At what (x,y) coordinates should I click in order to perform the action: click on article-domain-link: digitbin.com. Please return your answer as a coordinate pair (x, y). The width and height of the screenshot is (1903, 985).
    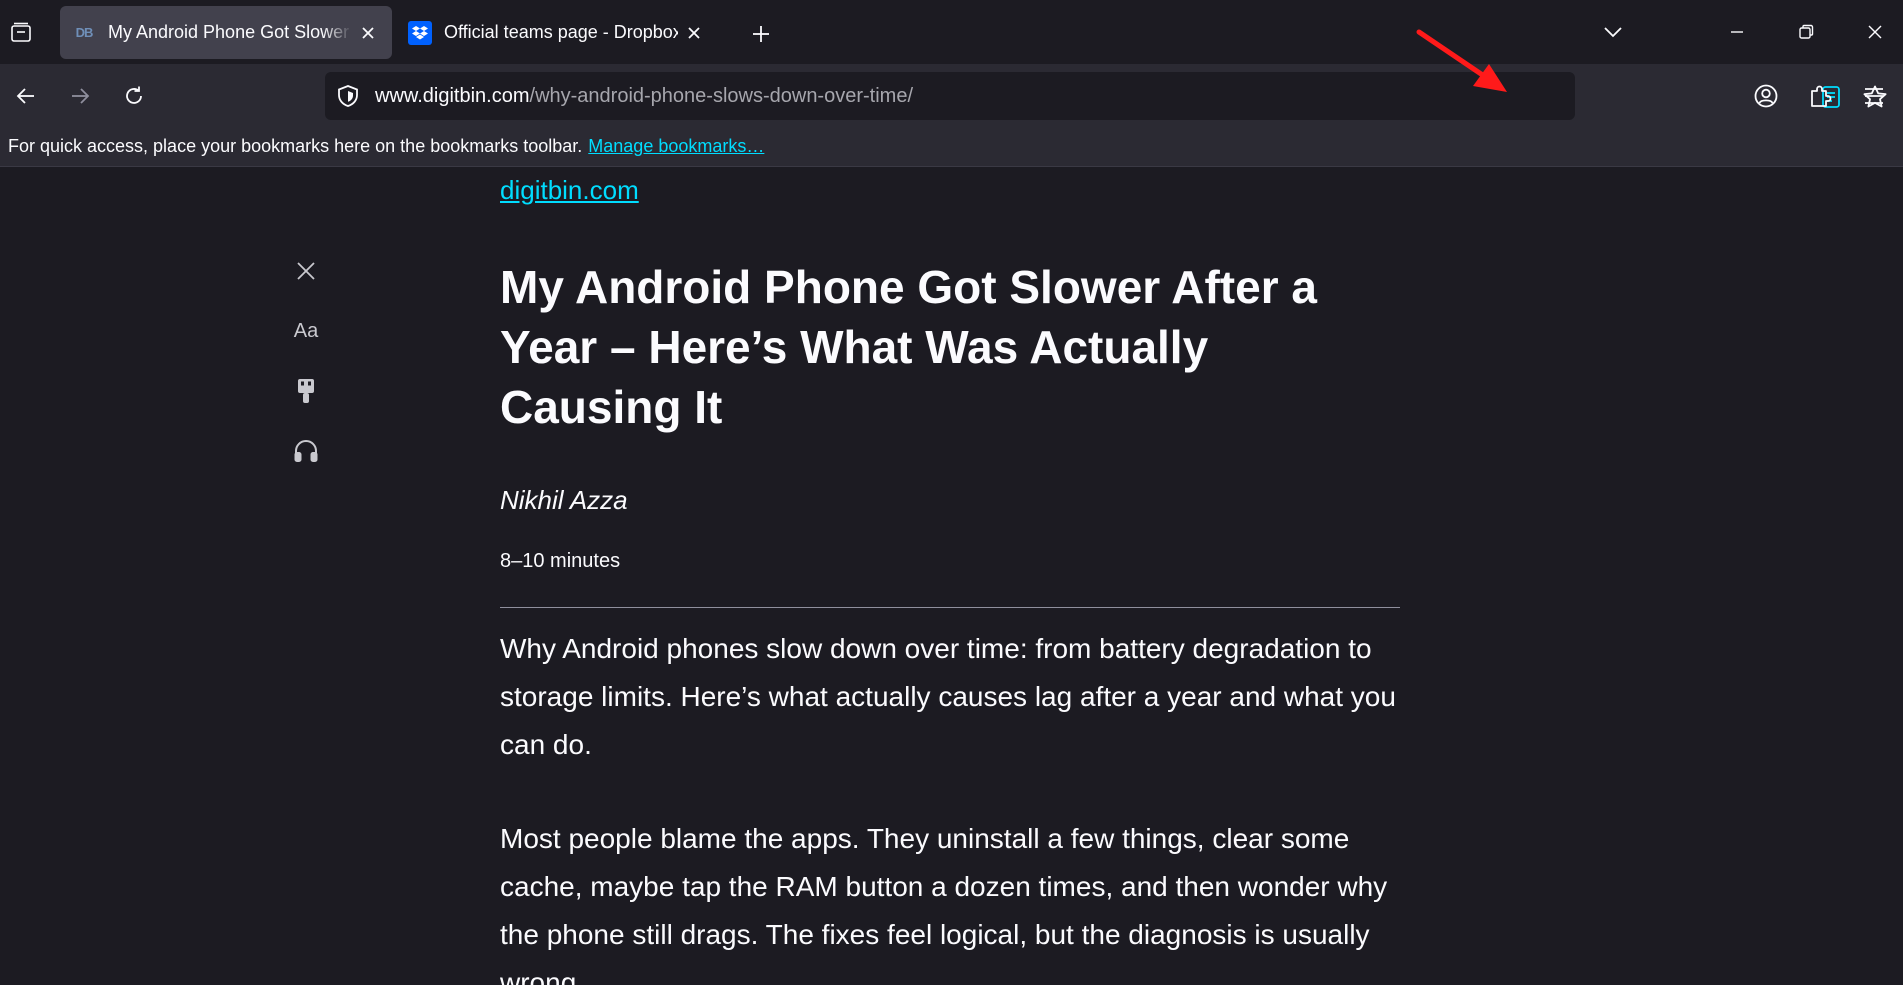
    Looking at the image, I should click on (569, 190).